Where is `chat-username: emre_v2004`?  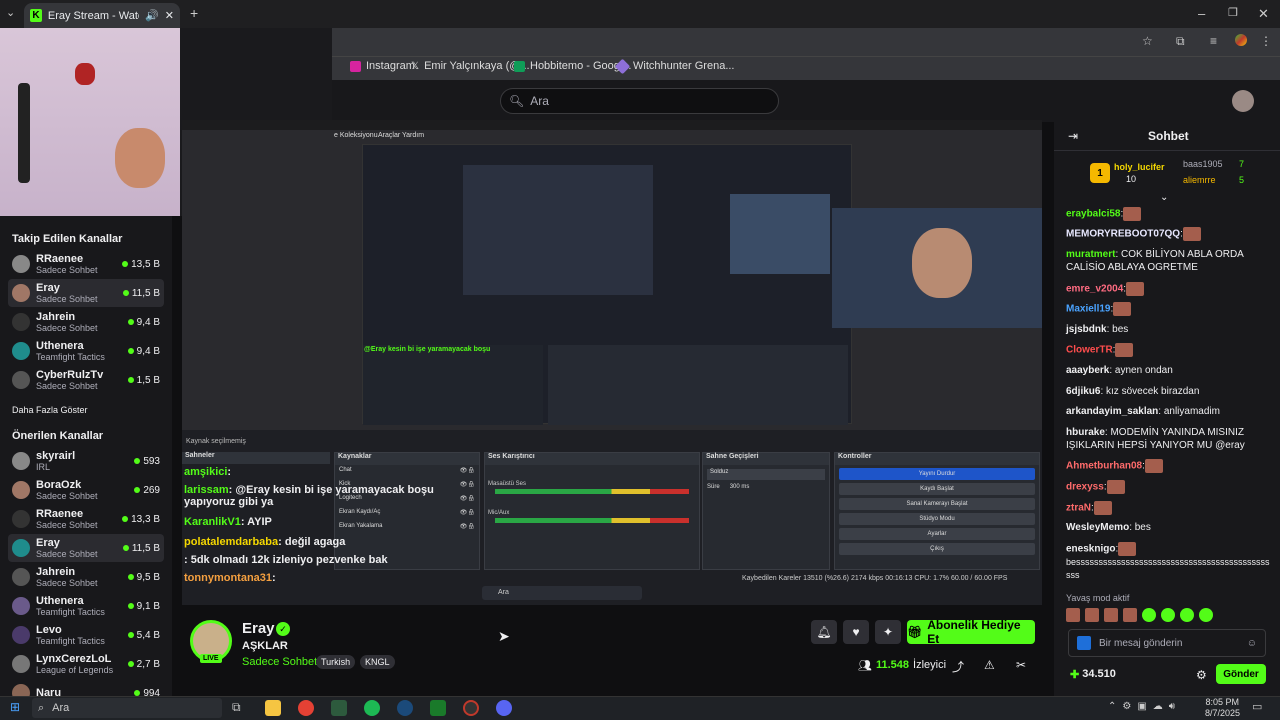 chat-username: emre_v2004 is located at coordinates (1094, 289).